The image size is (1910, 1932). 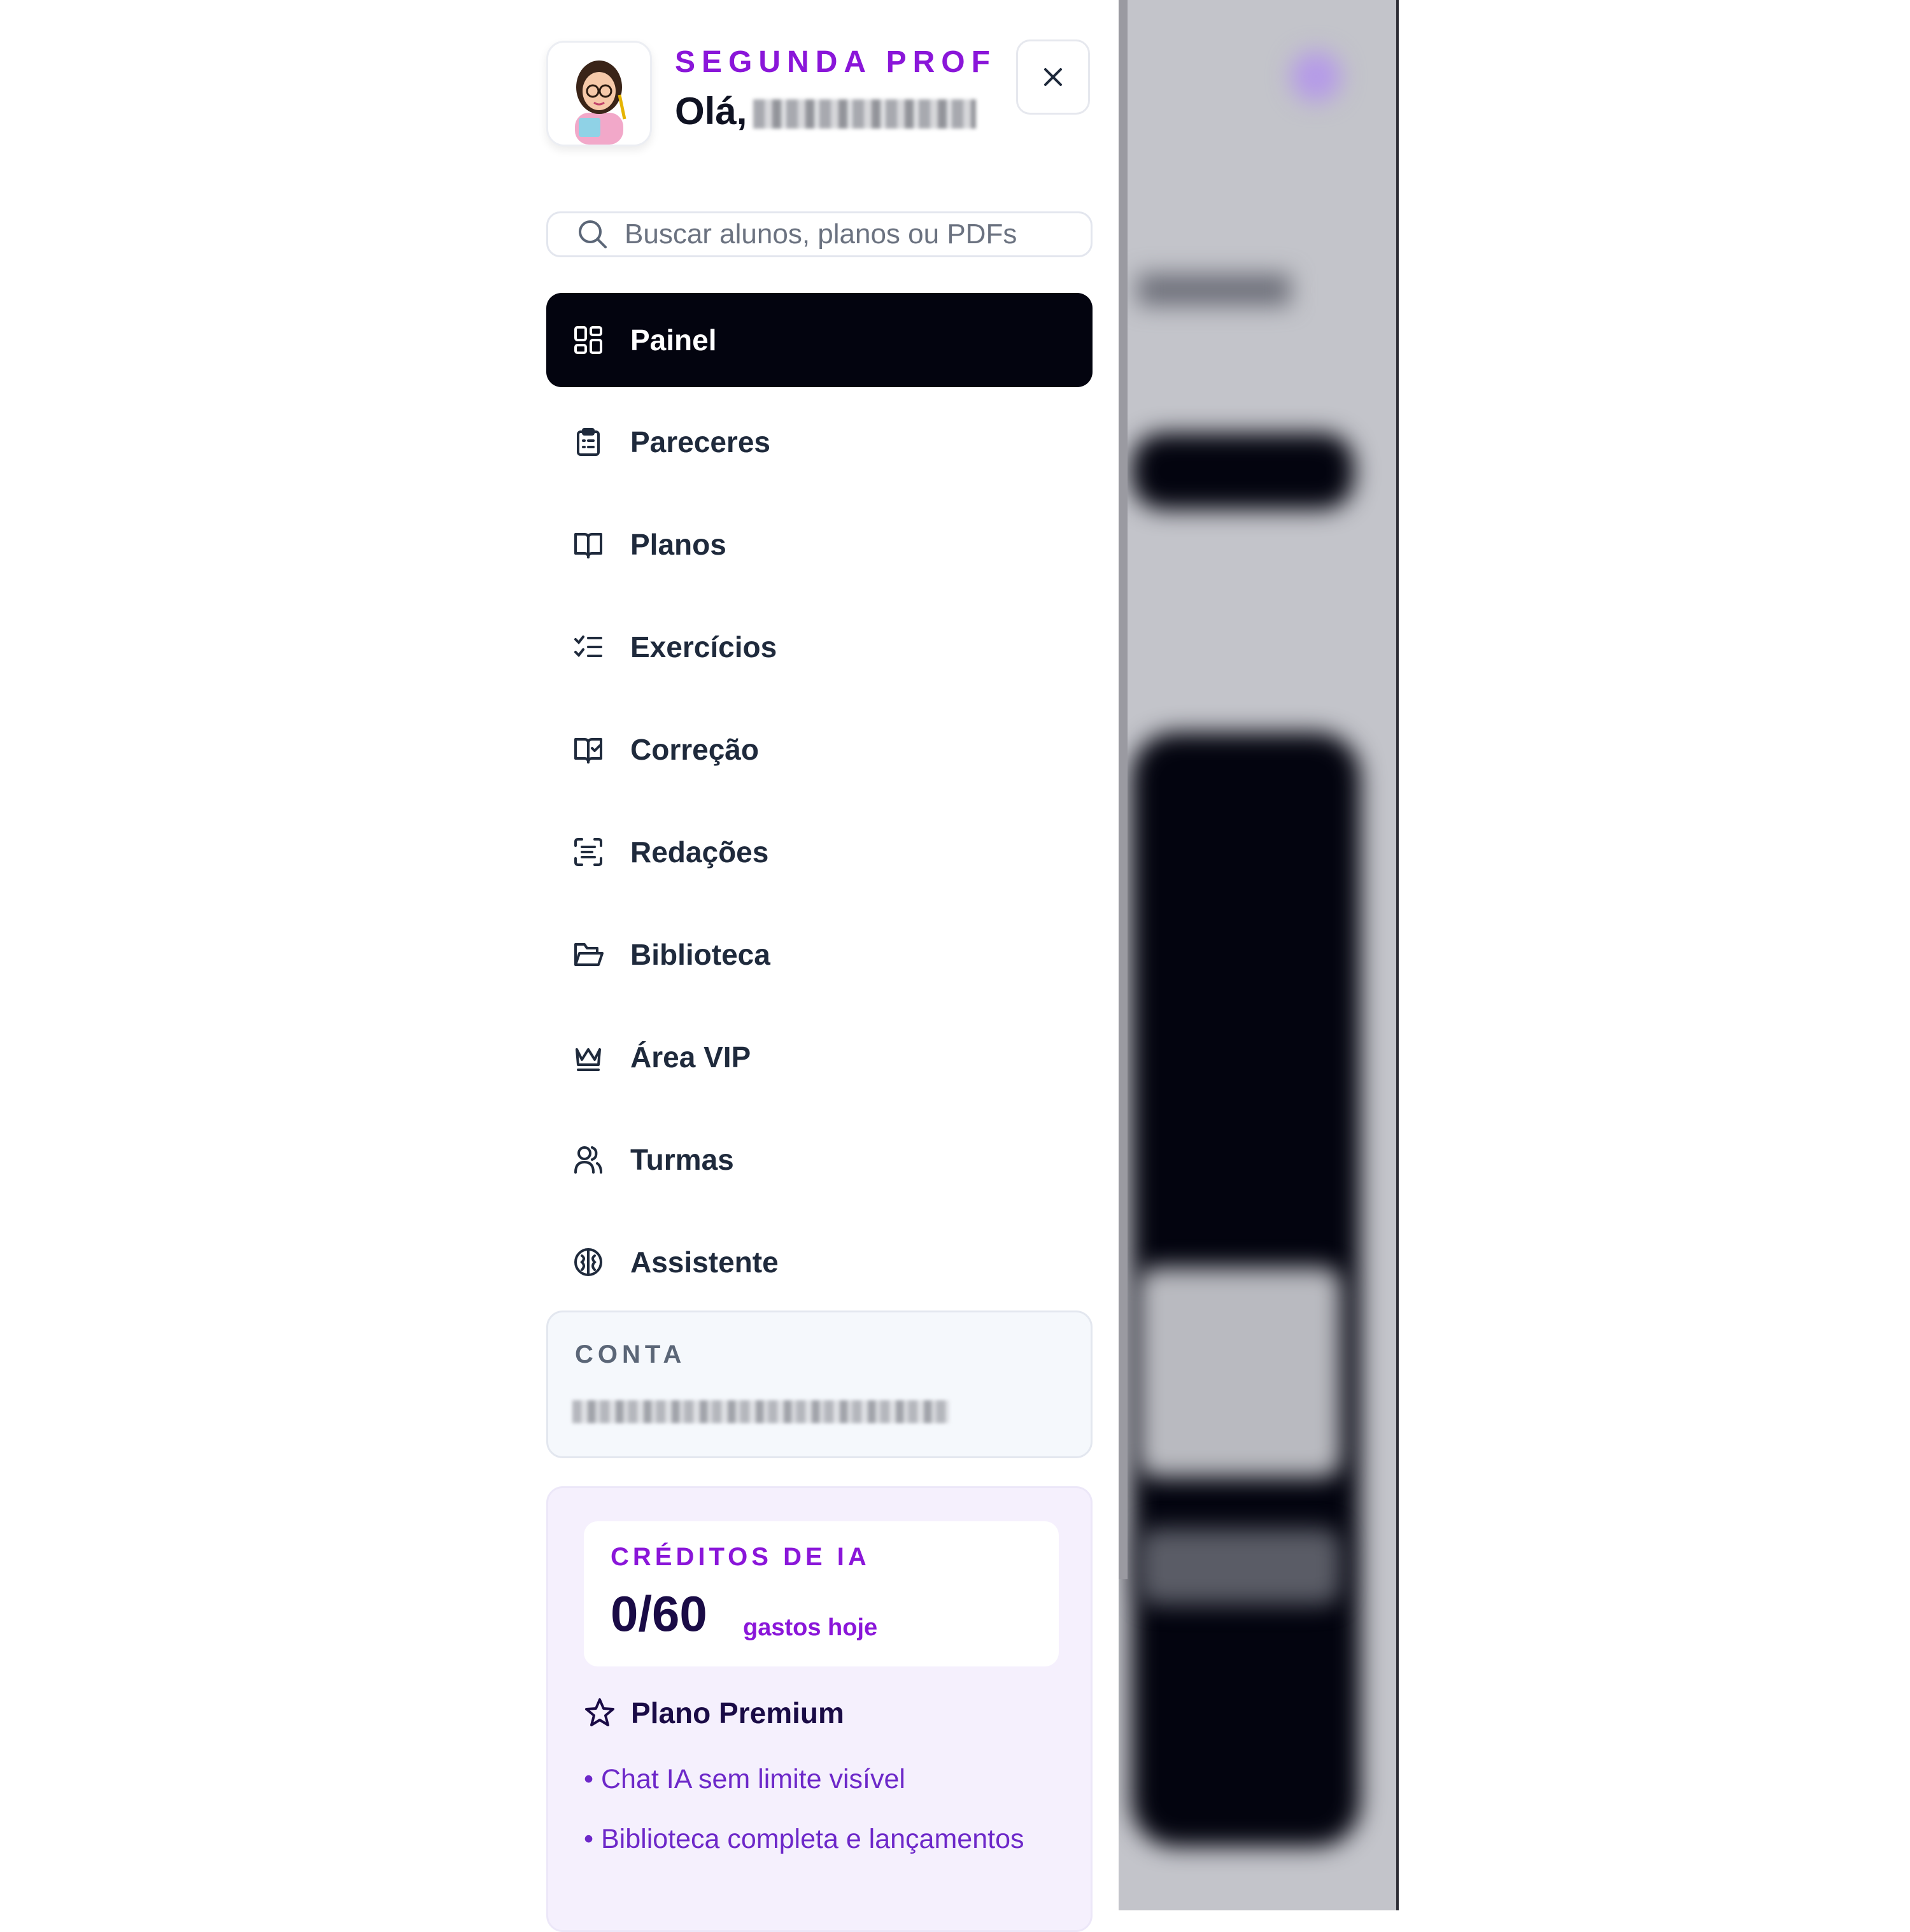 I want to click on nav-item-label: Pareceres, so click(x=700, y=442).